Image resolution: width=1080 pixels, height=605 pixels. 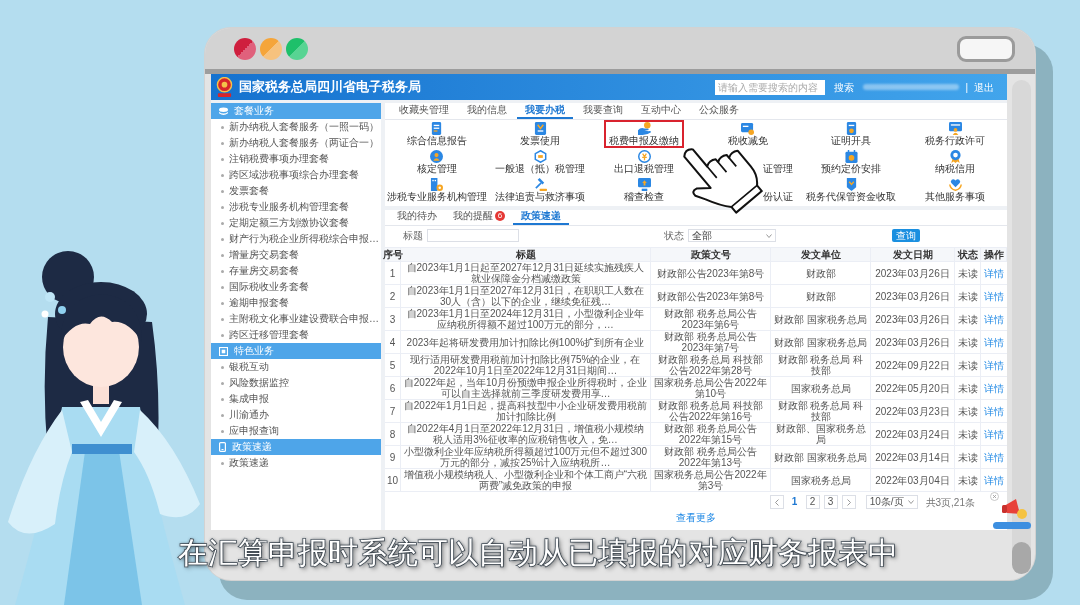 What do you see at coordinates (296, 383) in the screenshot?
I see `sidebar-item: 风险数据监控` at bounding box center [296, 383].